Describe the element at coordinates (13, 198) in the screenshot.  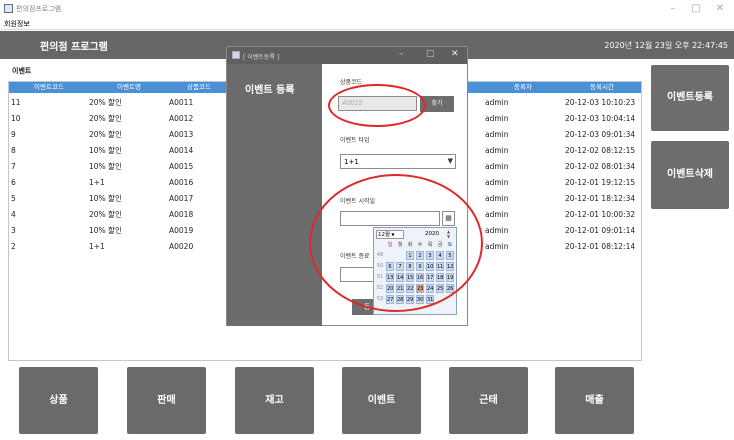
I see `table-cell: 5` at that location.